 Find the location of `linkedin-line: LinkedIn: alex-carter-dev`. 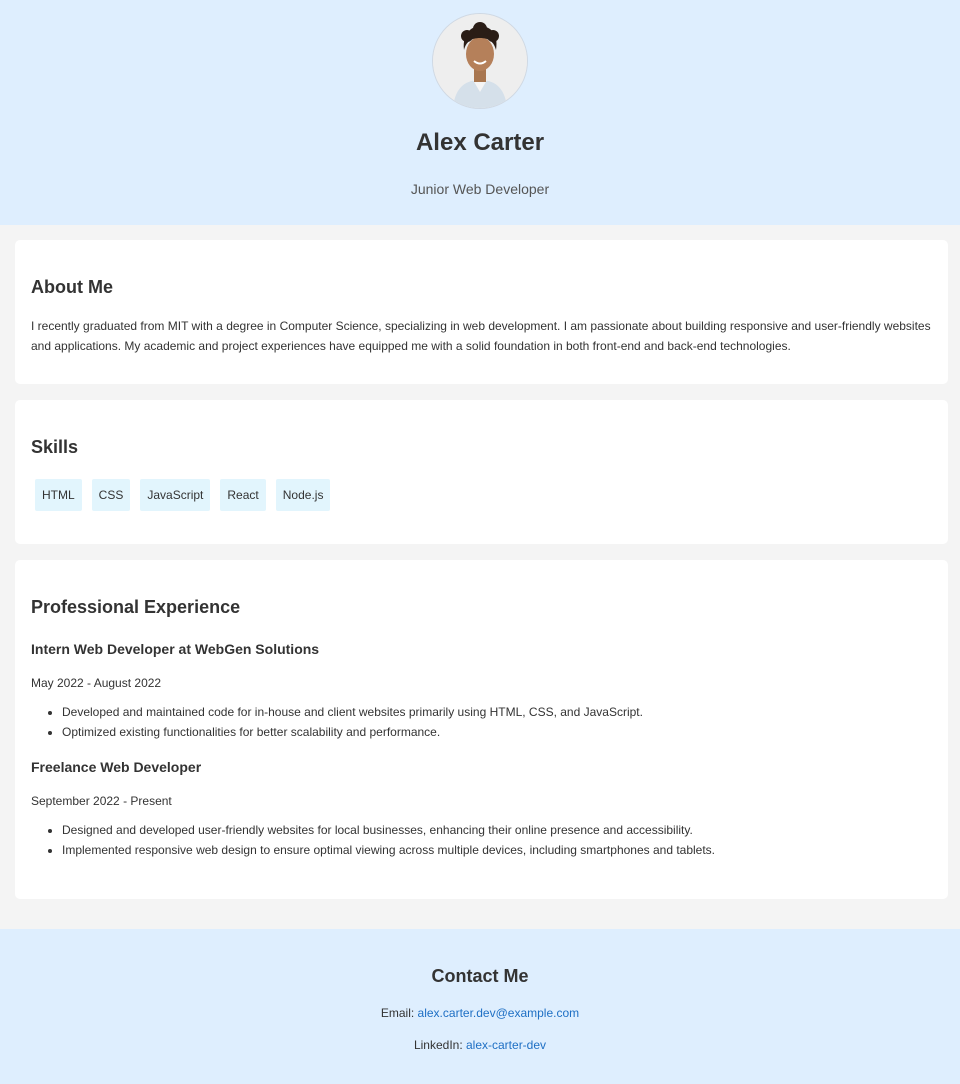

linkedin-line: LinkedIn: alex-carter-dev is located at coordinates (480, 1045).